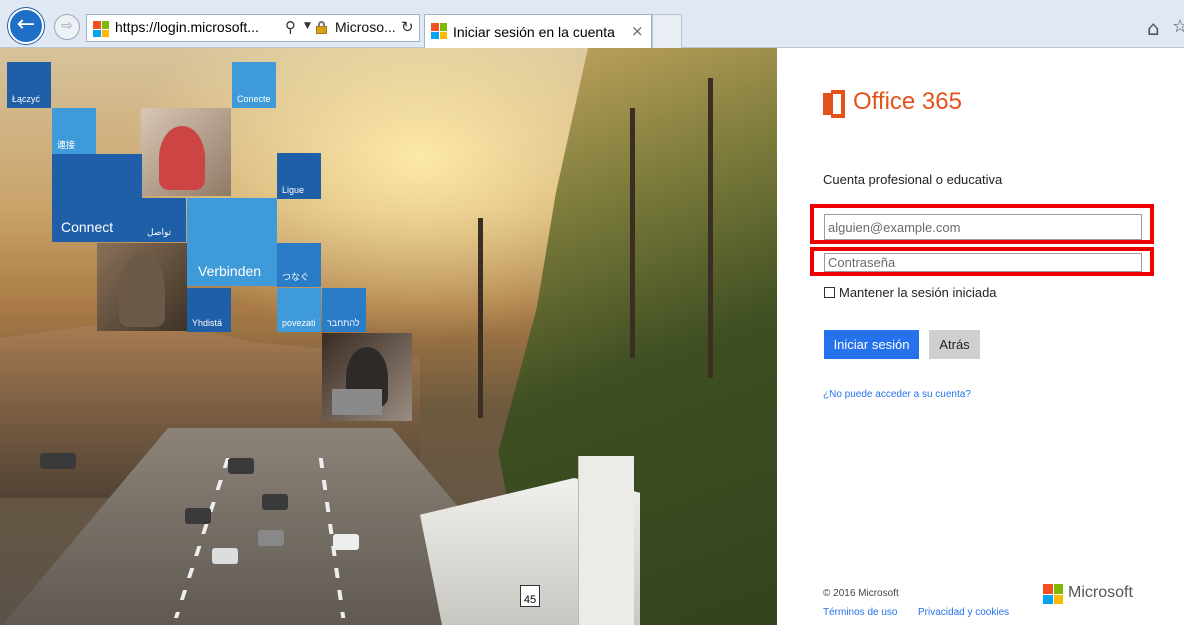 The image size is (1184, 625). What do you see at coordinates (1053, 594) in the screenshot?
I see `microsoft-logo-icon` at bounding box center [1053, 594].